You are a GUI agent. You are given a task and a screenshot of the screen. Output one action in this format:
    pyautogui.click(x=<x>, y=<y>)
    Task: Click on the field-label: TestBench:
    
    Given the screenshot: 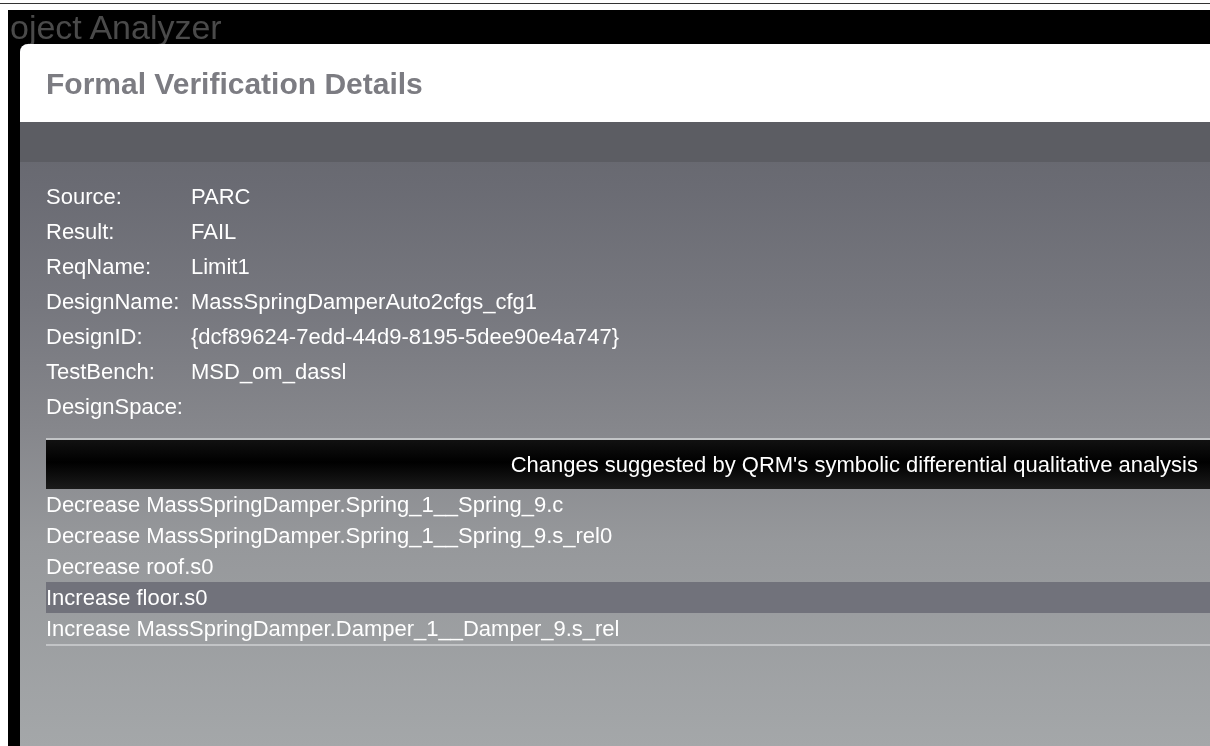 What is the action you would take?
    pyautogui.click(x=101, y=372)
    